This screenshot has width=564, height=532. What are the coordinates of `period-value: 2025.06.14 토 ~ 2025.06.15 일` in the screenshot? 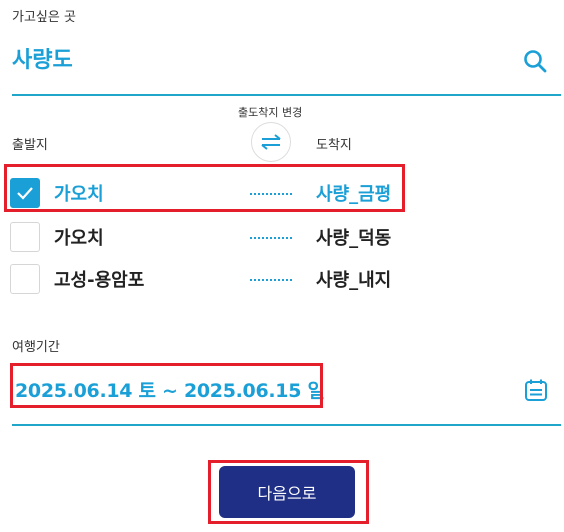 It's located at (170, 389).